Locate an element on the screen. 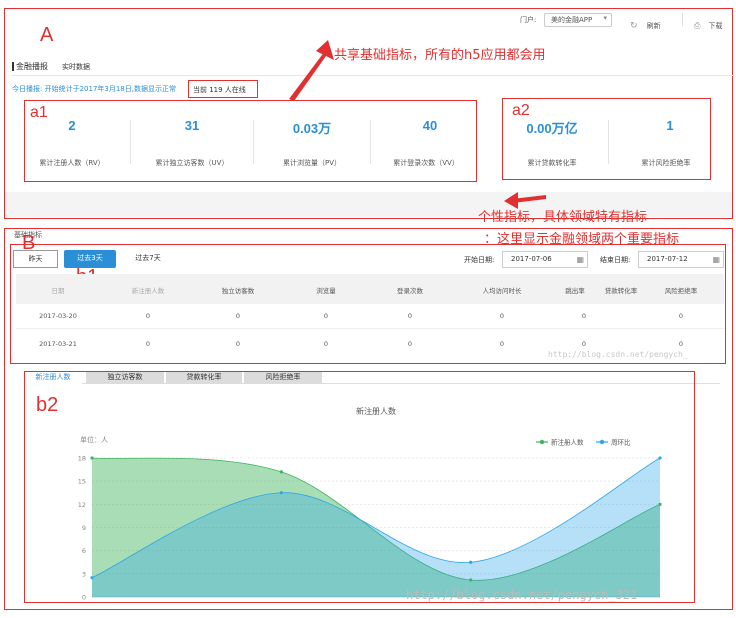 The image size is (736, 618). y-tick-label: 9 is located at coordinates (84, 528).